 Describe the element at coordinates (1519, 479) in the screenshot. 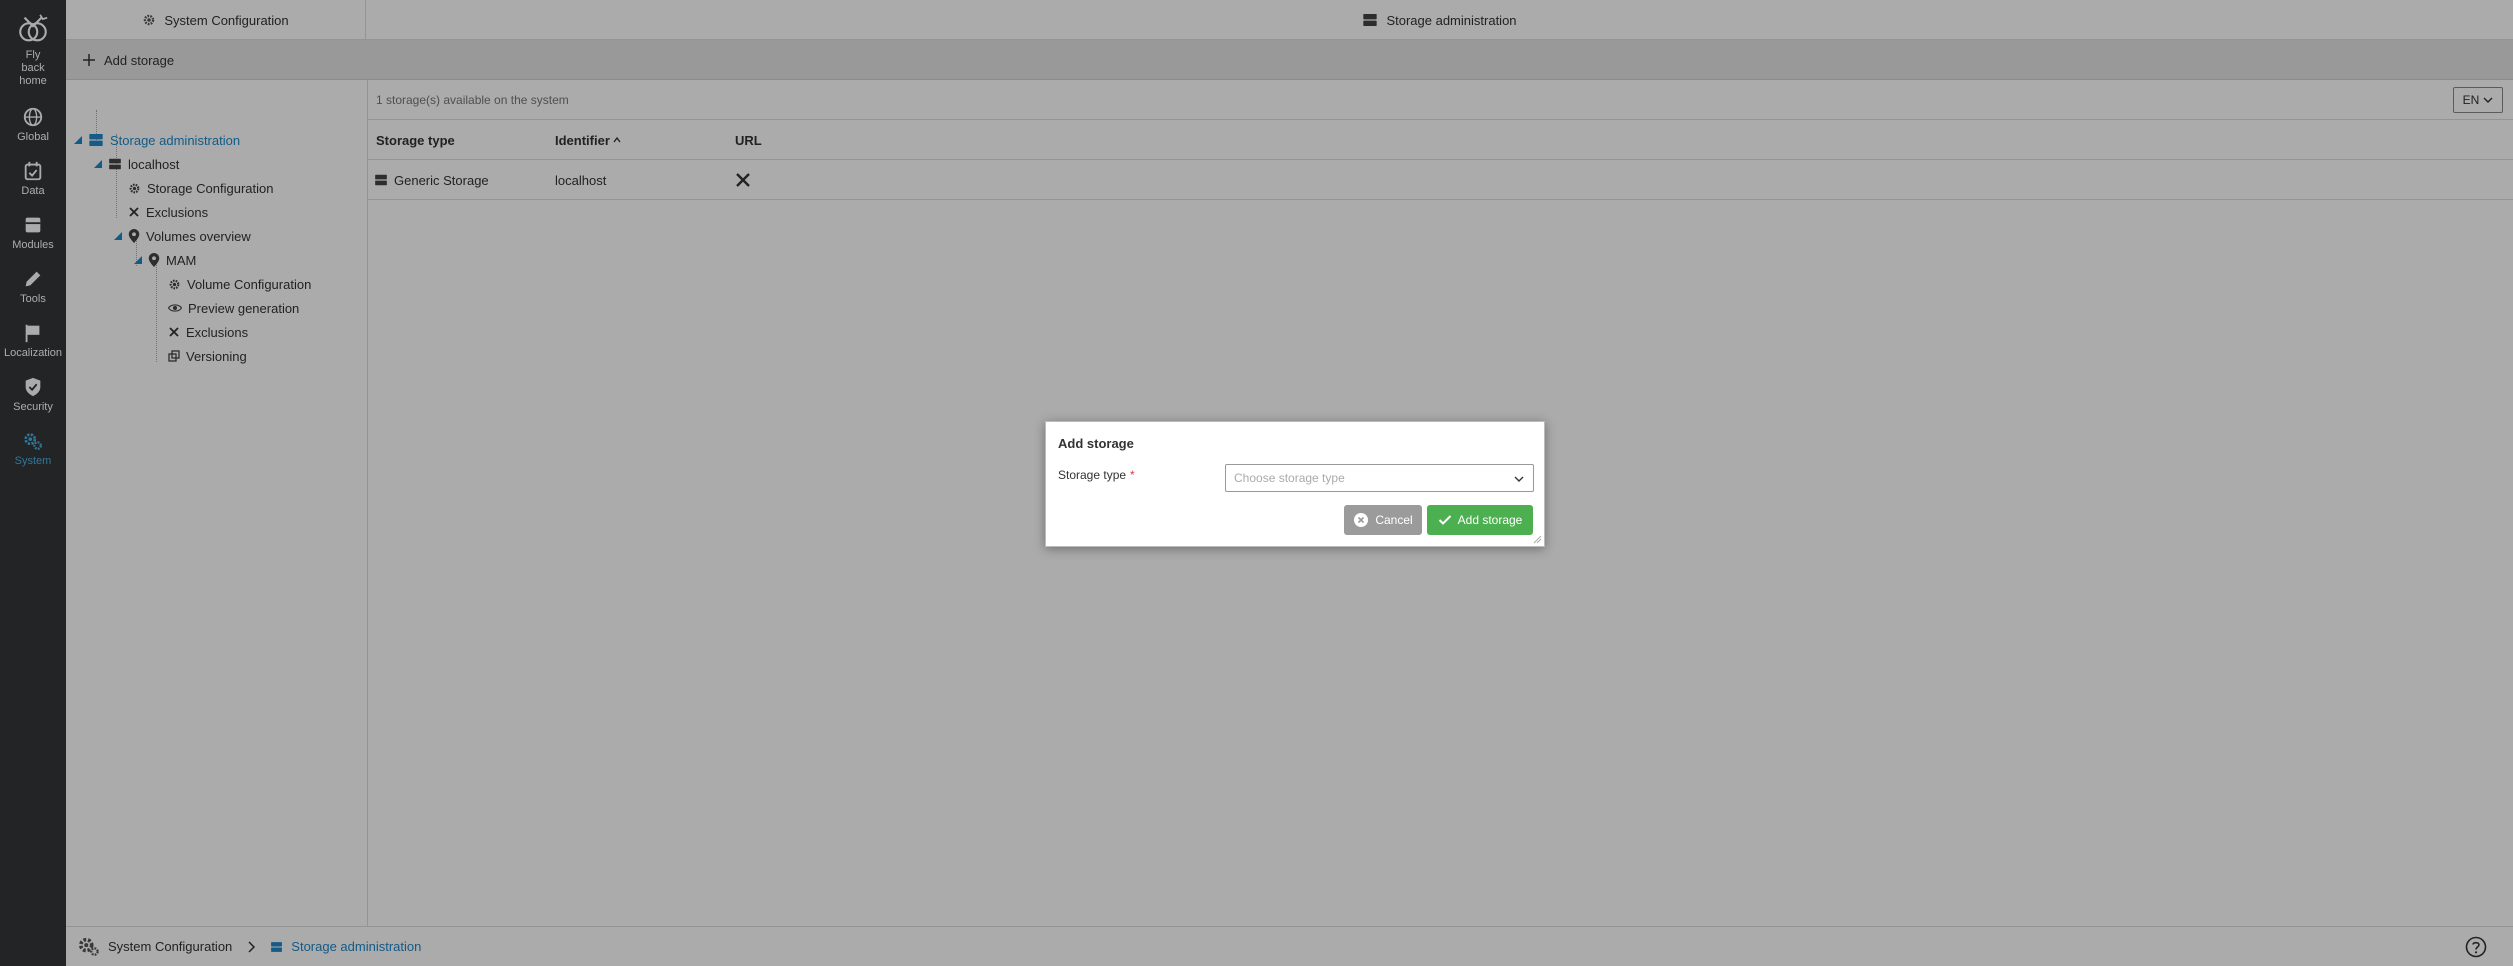

I see `chevron-down-icon` at that location.